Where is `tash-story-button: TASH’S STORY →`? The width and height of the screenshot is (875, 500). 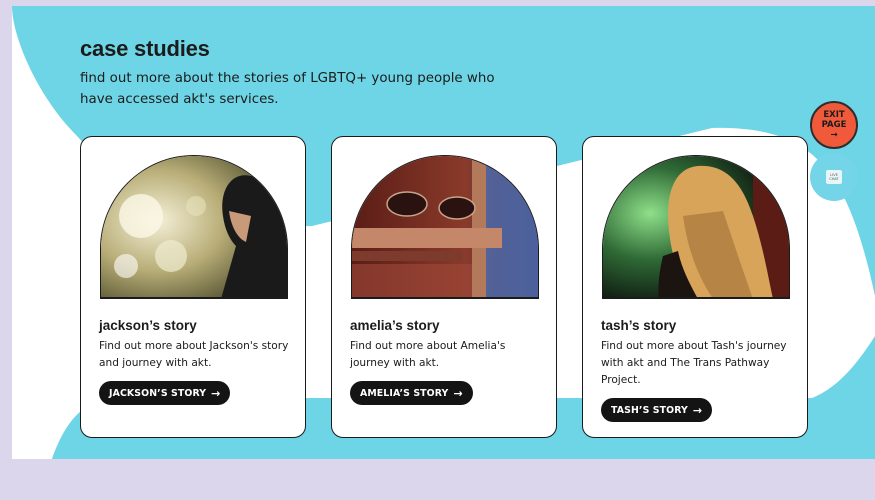 tash-story-button: TASH’S STORY → is located at coordinates (657, 410).